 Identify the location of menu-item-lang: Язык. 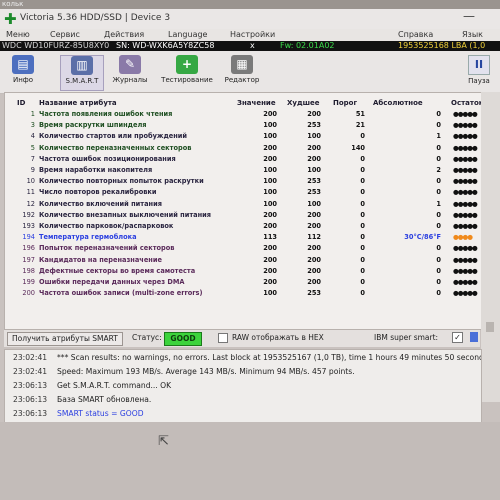
(472, 34).